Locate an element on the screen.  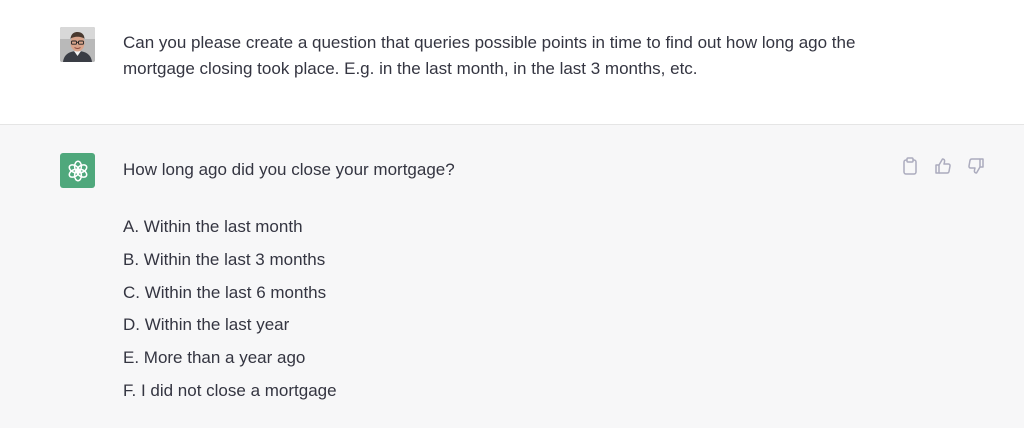
copy-button is located at coordinates (910, 166).